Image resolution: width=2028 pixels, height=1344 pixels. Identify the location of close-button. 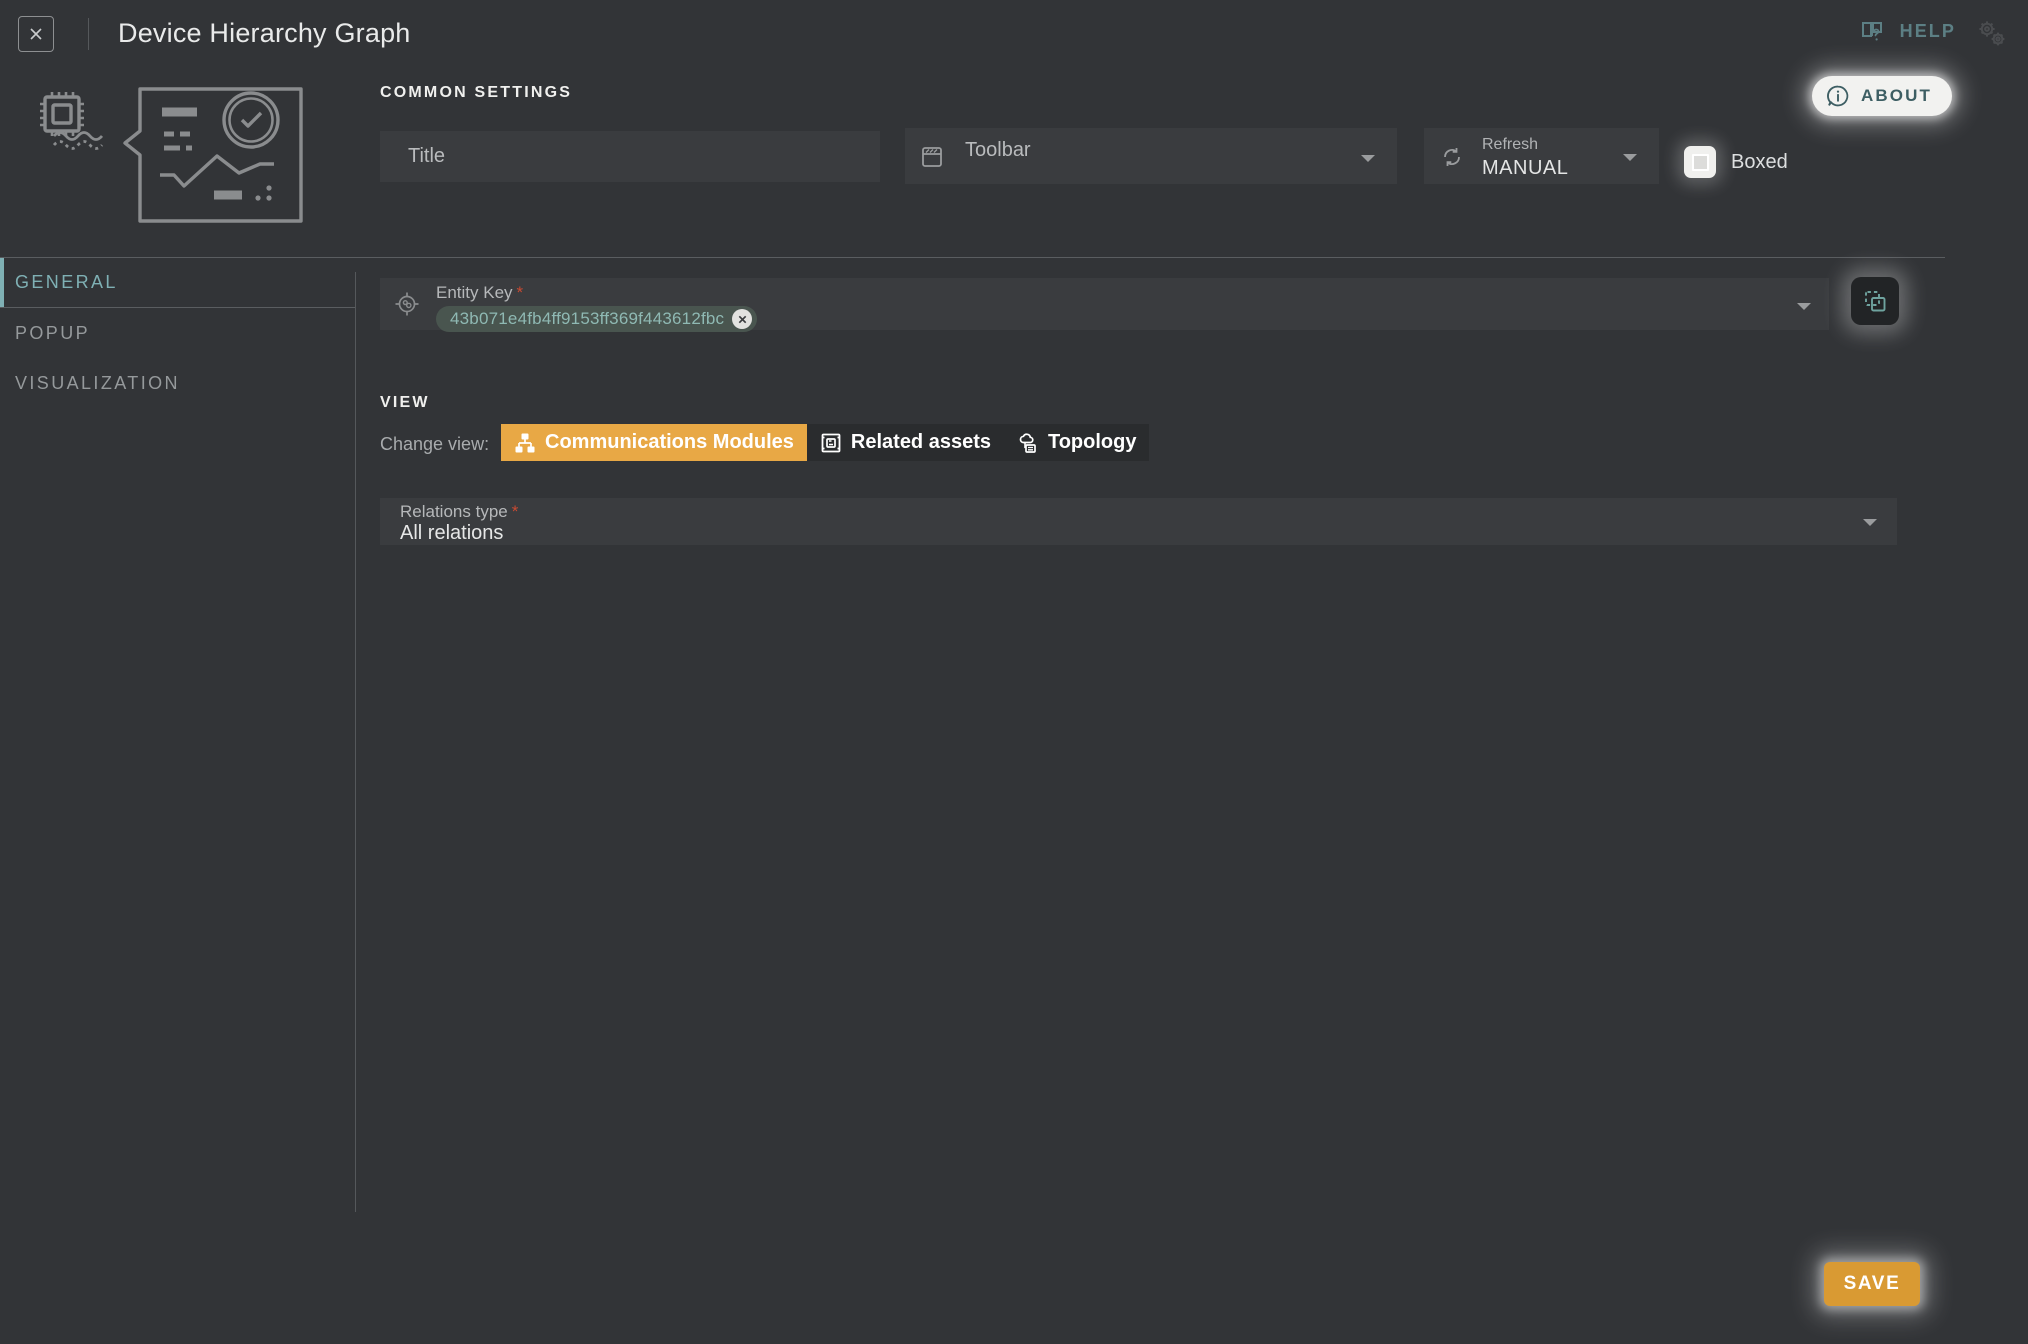
(36, 34).